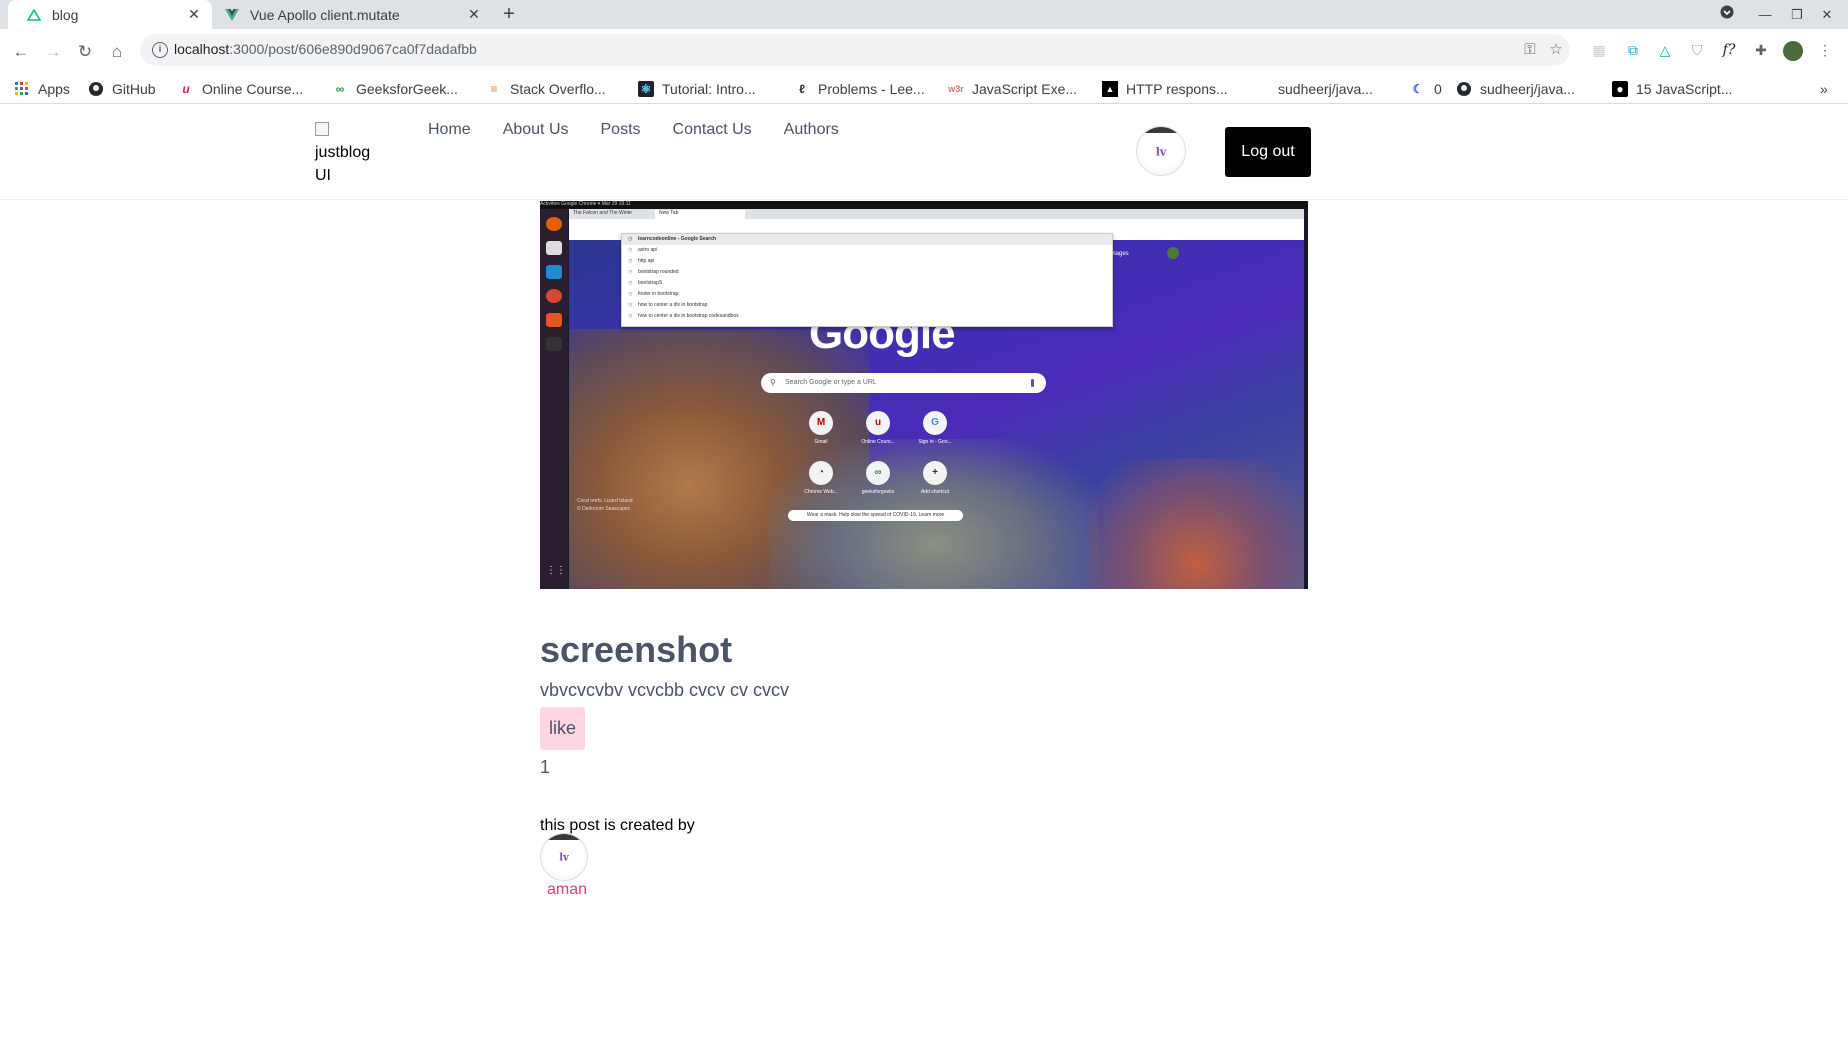 The height and width of the screenshot is (1053, 1848). What do you see at coordinates (1599, 50) in the screenshot?
I see `extension-icon: ▦` at bounding box center [1599, 50].